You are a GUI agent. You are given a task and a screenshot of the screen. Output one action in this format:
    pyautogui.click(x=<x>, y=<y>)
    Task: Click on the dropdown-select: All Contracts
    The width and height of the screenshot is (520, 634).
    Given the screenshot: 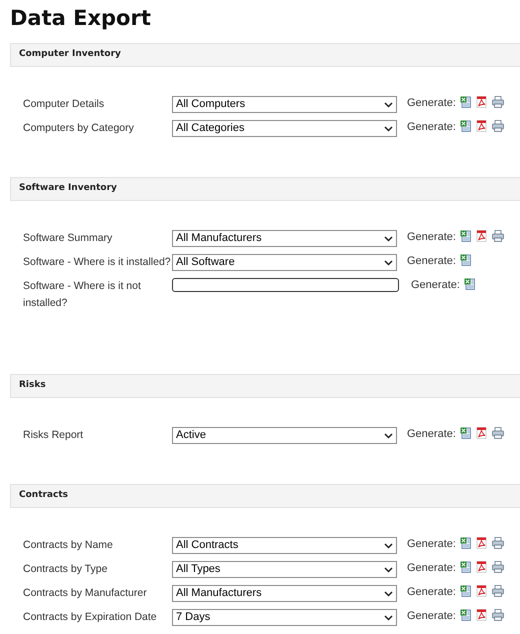 What is the action you would take?
    pyautogui.click(x=284, y=545)
    